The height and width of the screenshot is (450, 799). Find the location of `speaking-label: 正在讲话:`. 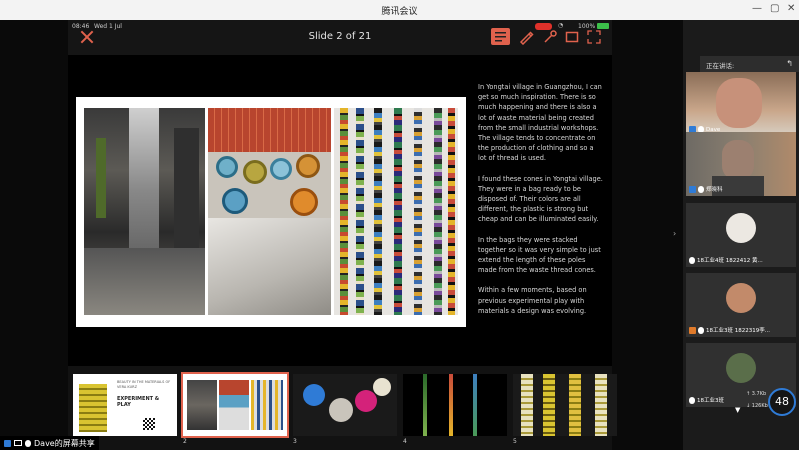

speaking-label: 正在讲话: is located at coordinates (720, 66).